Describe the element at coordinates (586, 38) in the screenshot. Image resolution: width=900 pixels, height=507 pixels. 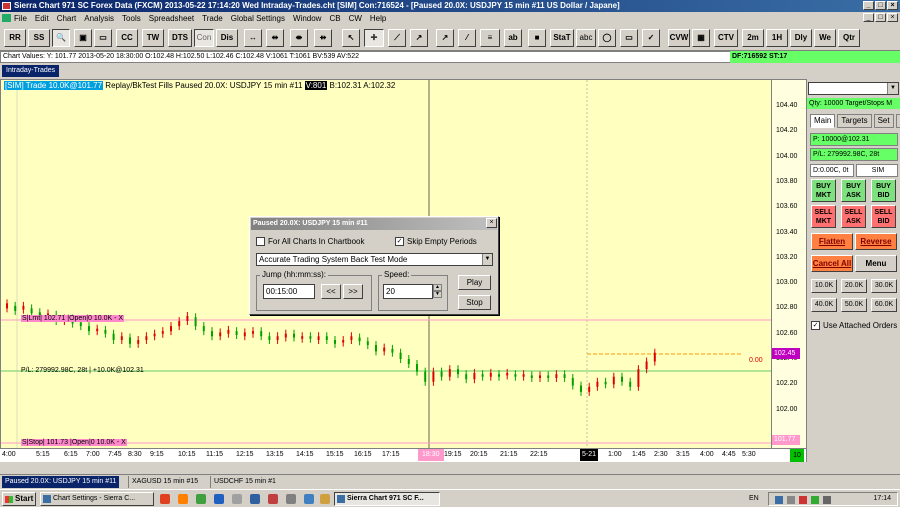
I see `abc-button: abc` at that location.